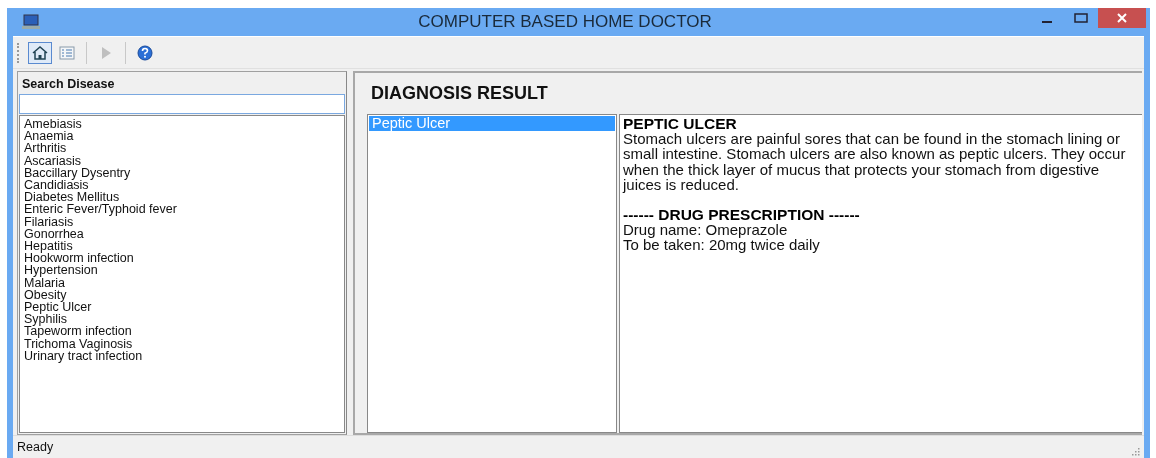  What do you see at coordinates (184, 246) in the screenshot?
I see `disease-item: Hepatitis` at bounding box center [184, 246].